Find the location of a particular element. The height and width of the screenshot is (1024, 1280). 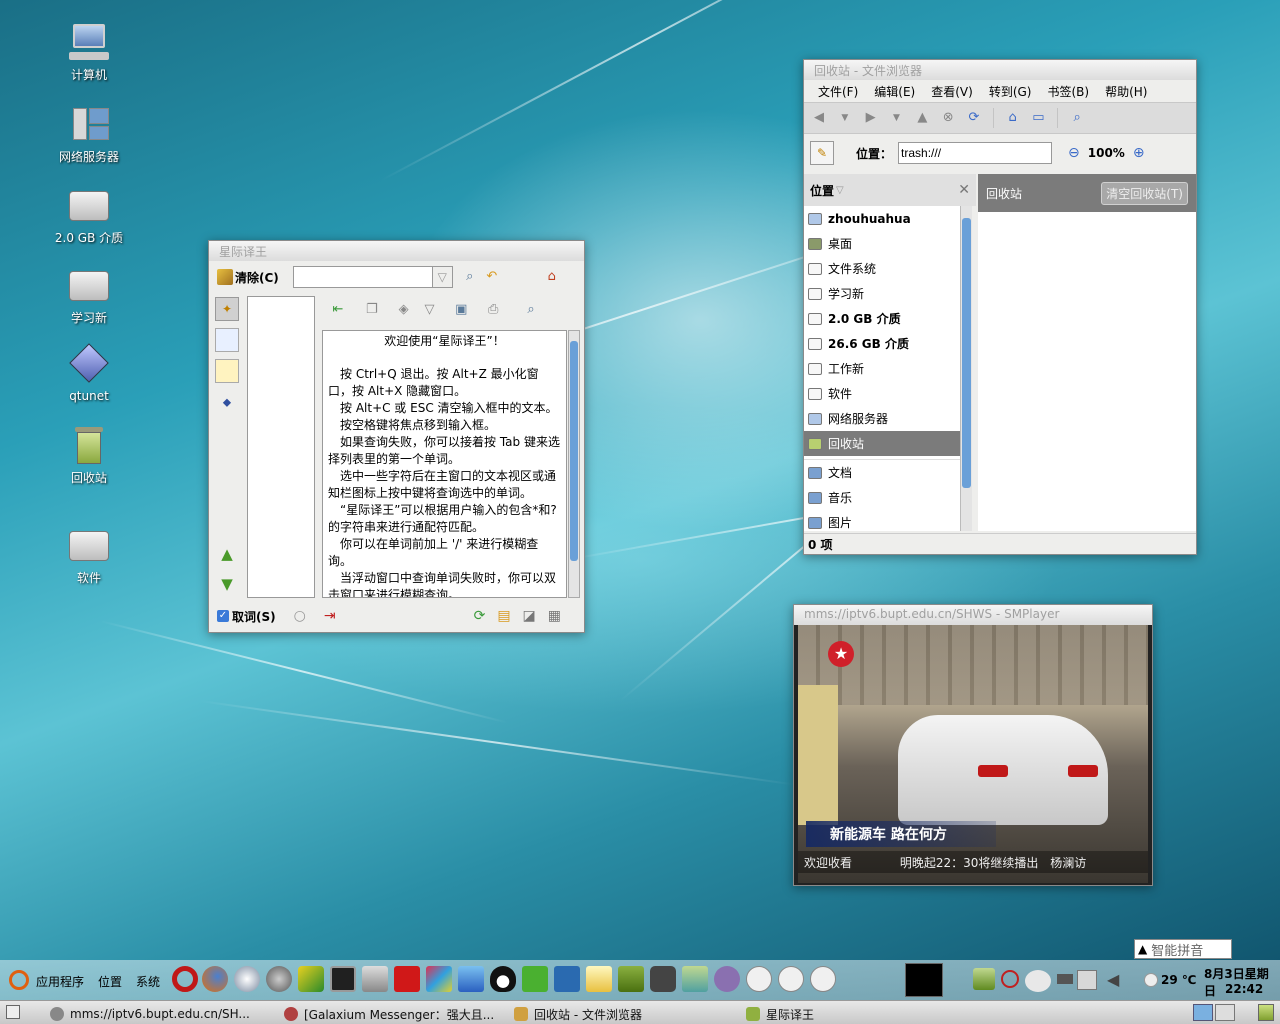

place-item-filesystem: 文件系统 is located at coordinates (882, 268).